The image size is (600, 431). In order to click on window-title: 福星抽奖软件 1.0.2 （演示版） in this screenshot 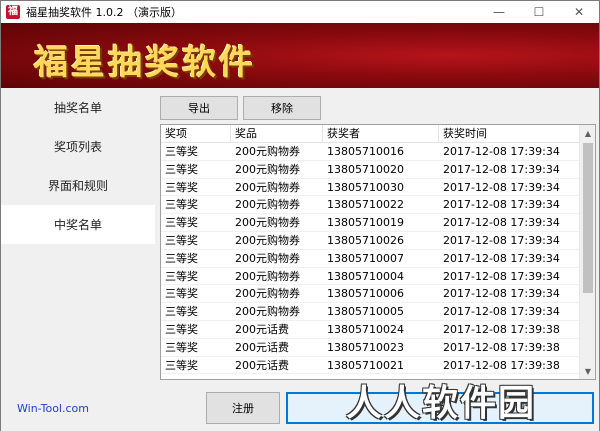, I will do `click(104, 12)`.